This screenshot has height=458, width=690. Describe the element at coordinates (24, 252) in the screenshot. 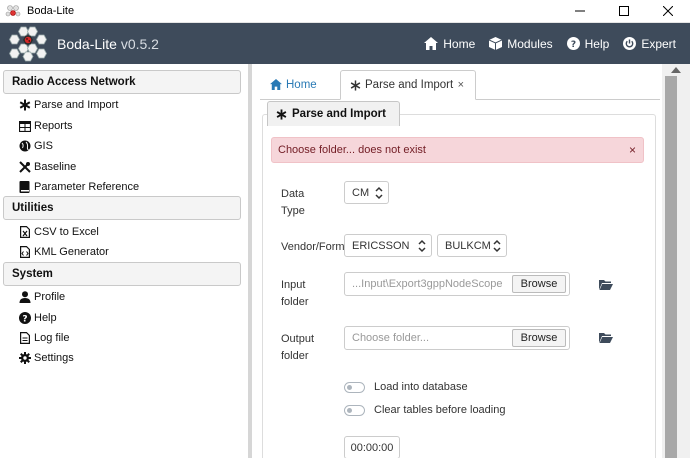

I see `file-code-icon` at that location.